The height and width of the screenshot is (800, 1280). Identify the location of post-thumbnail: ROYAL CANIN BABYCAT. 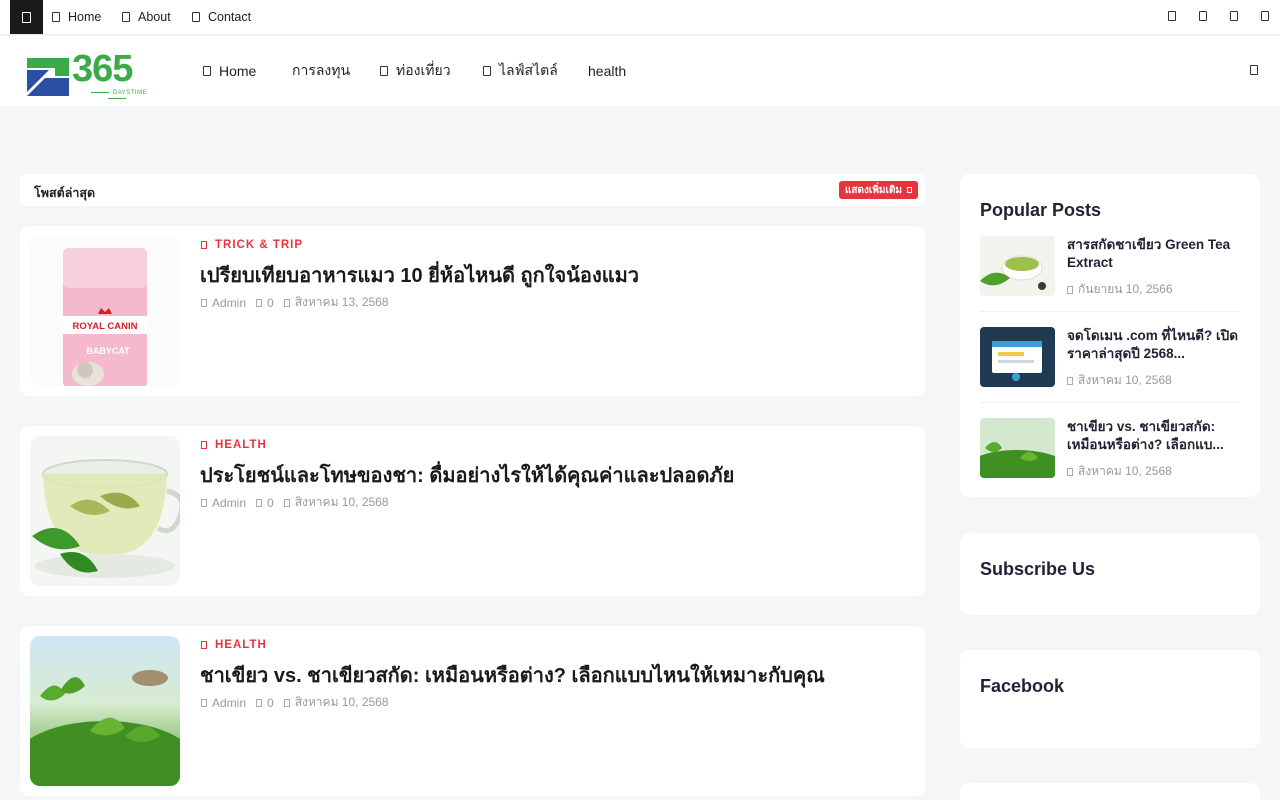
(105, 311).